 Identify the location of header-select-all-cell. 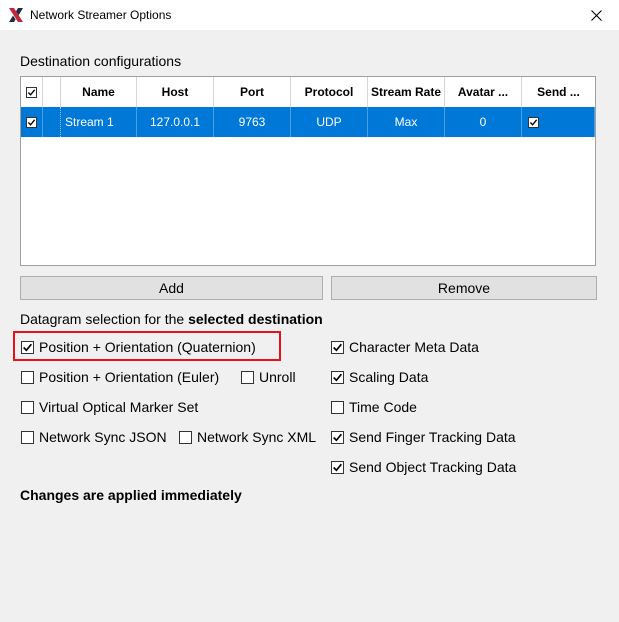
(32, 92).